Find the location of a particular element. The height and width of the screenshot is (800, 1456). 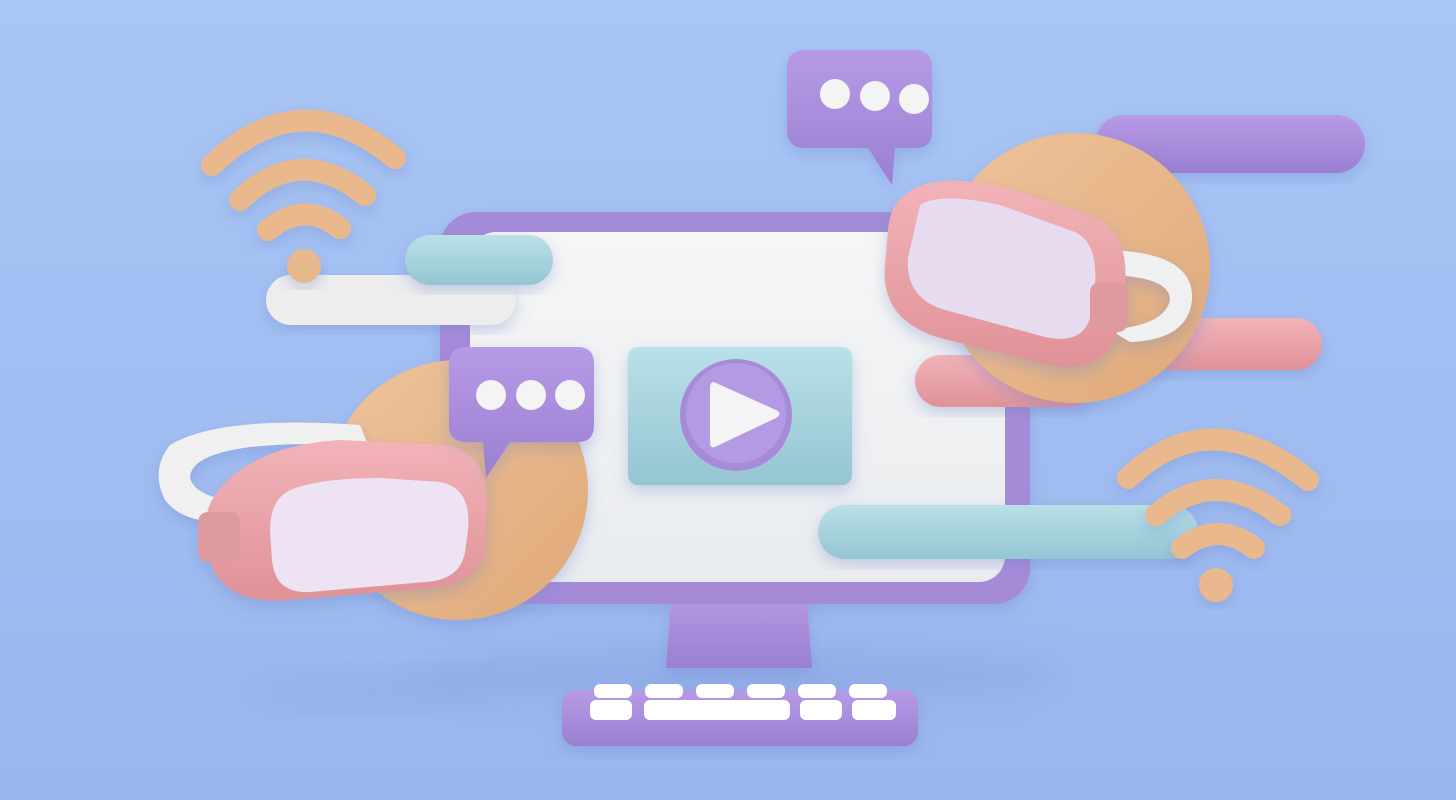

blue-pill-top-left is located at coordinates (479, 260).